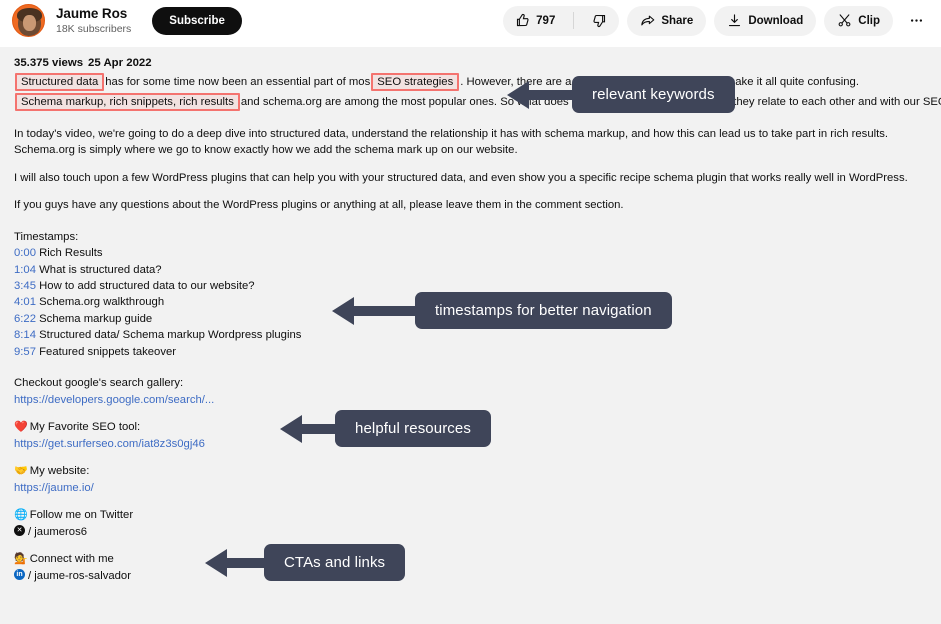  Describe the element at coordinates (197, 20) in the screenshot. I see `subscribe-button: Subscribe` at that location.